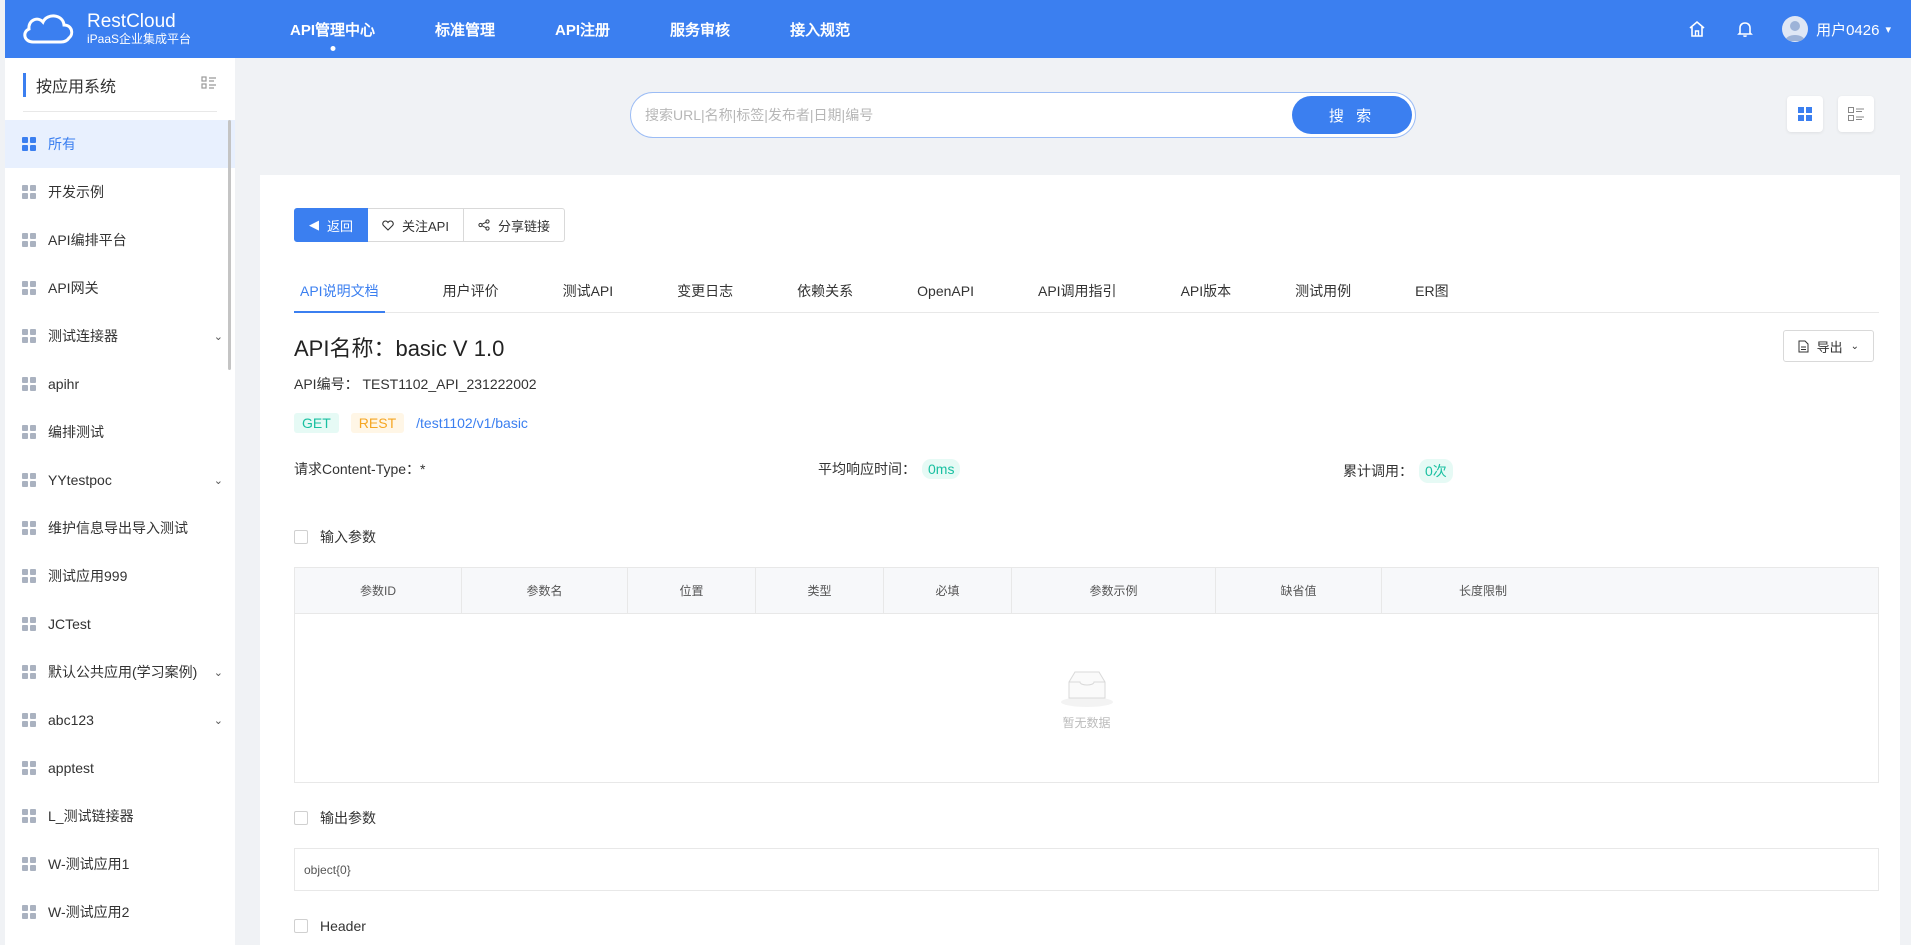 The image size is (1911, 945). Describe the element at coordinates (229, 245) in the screenshot. I see `sidebar-scrollbar` at that location.